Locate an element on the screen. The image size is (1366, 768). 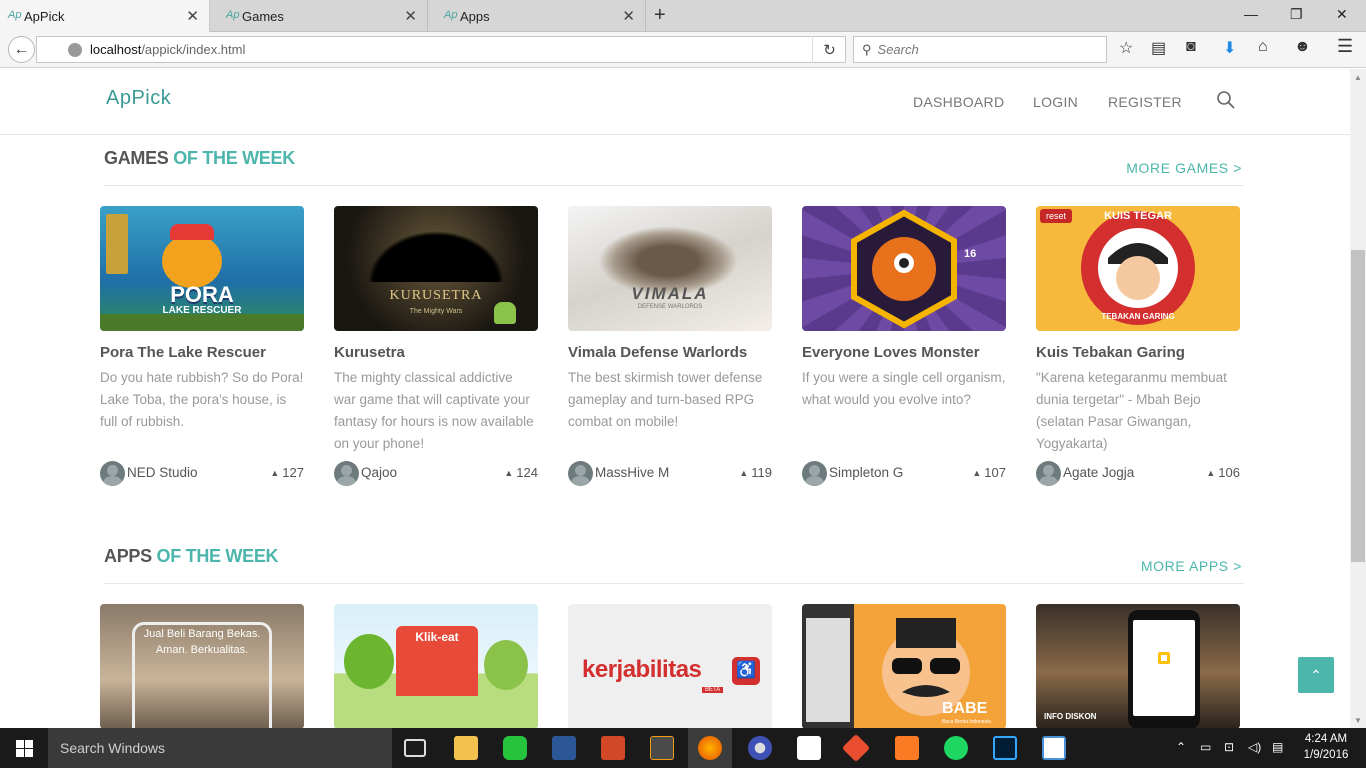
vote-count: ▲ 107 is located at coordinates (989, 472).